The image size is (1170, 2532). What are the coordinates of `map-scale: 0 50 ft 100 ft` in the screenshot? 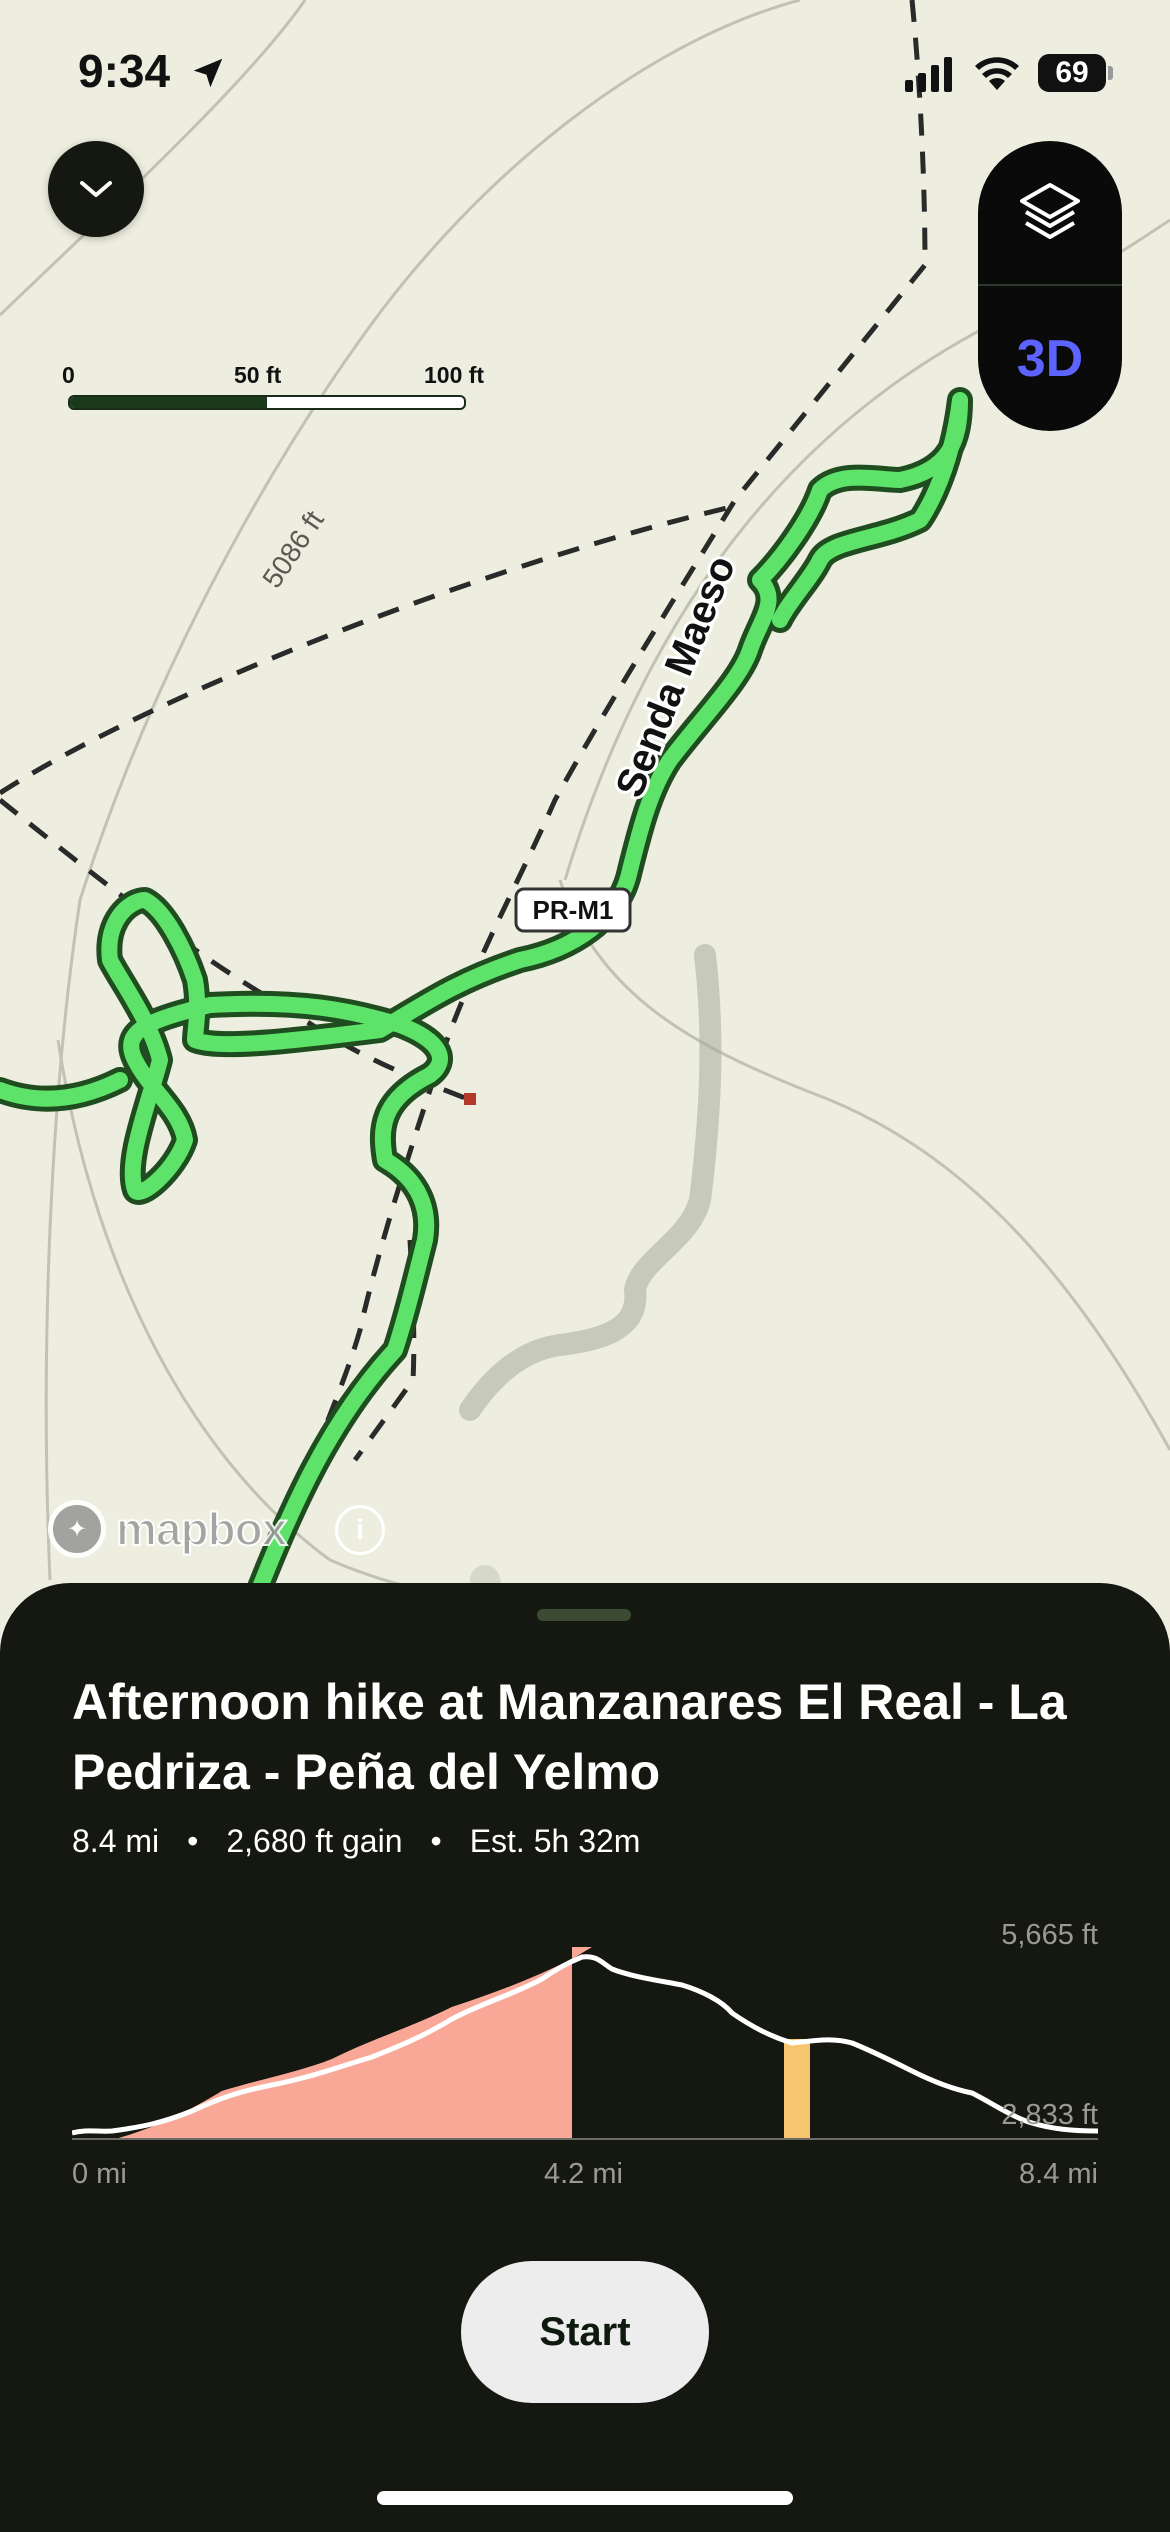 It's located at (282, 387).